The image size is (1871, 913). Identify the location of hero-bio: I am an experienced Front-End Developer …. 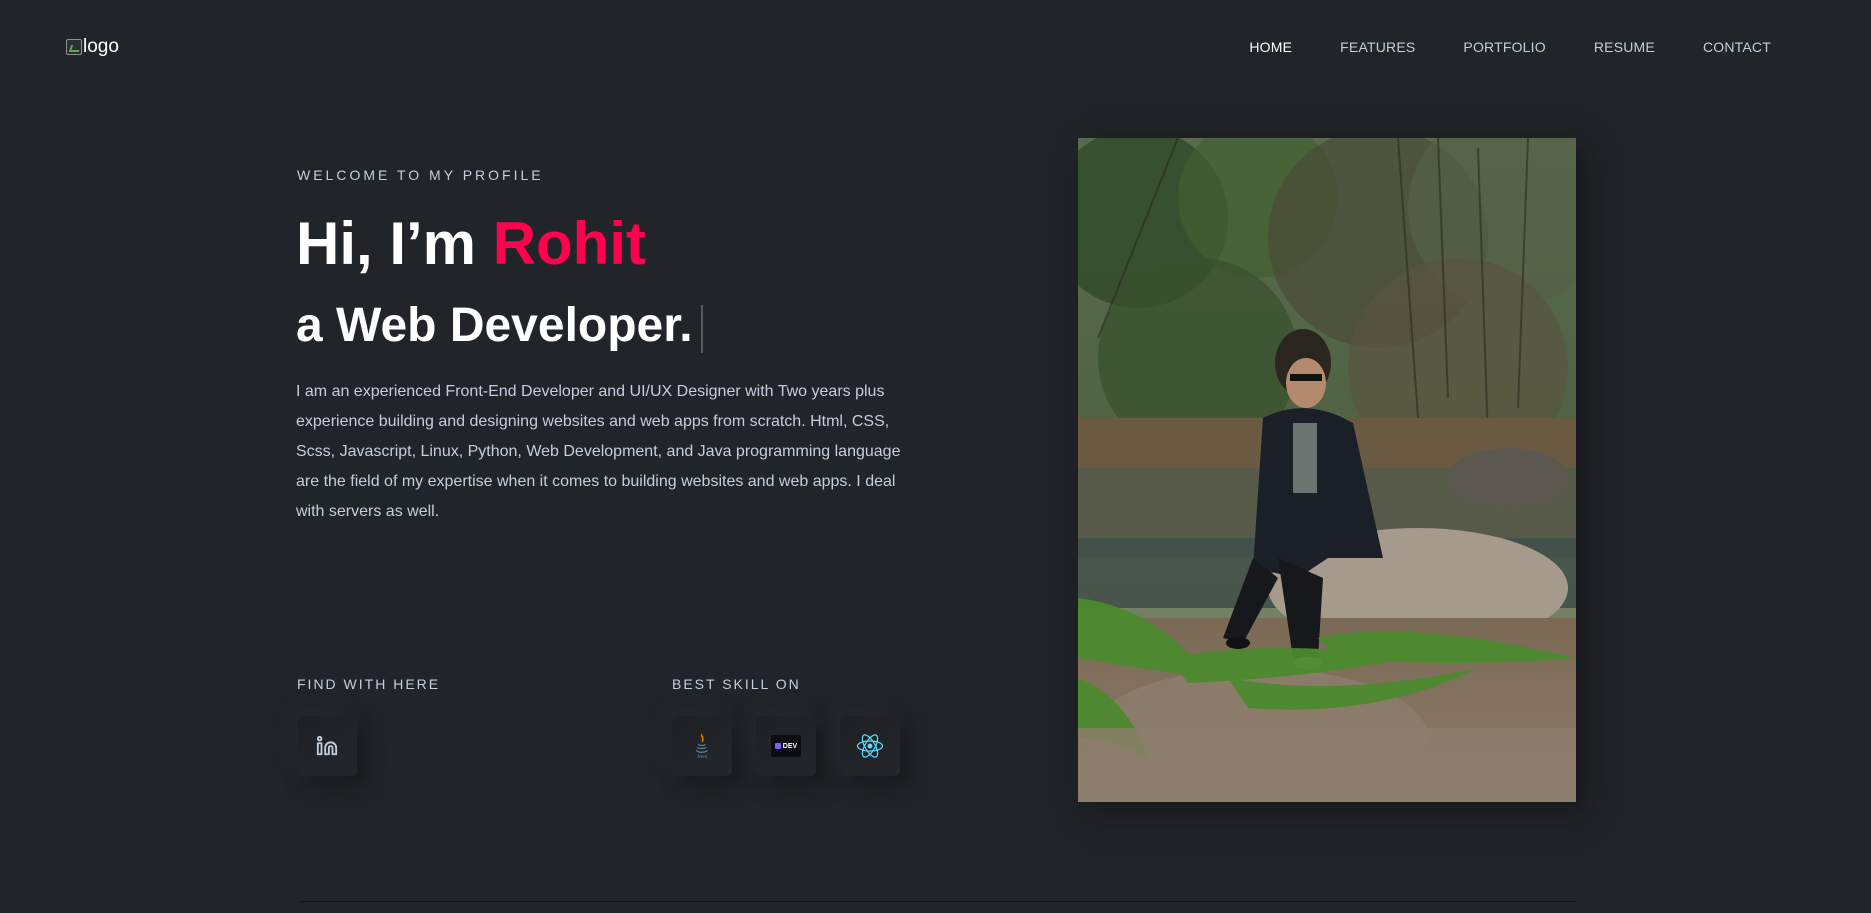
(598, 451).